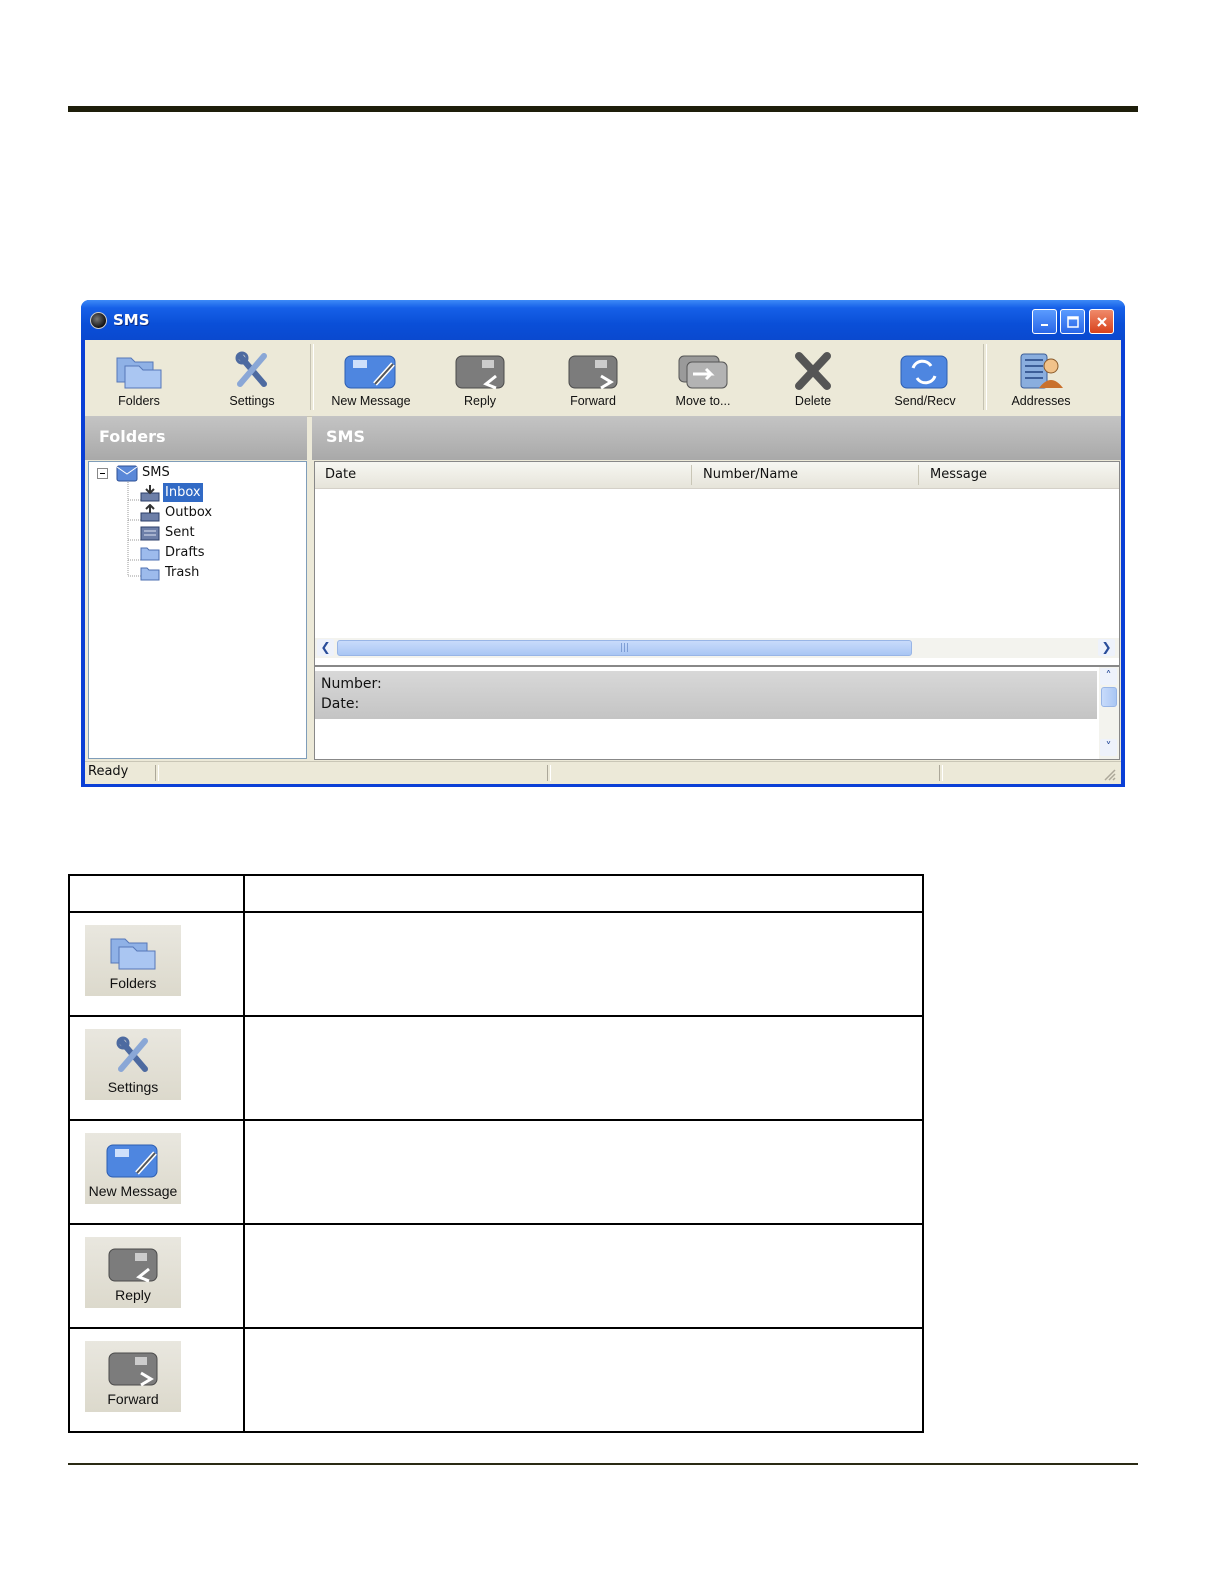 Image resolution: width=1224 pixels, height=1584 pixels. Describe the element at coordinates (1109, 713) in the screenshot. I see `vertical-scrollbar: ˄ ˅` at that location.